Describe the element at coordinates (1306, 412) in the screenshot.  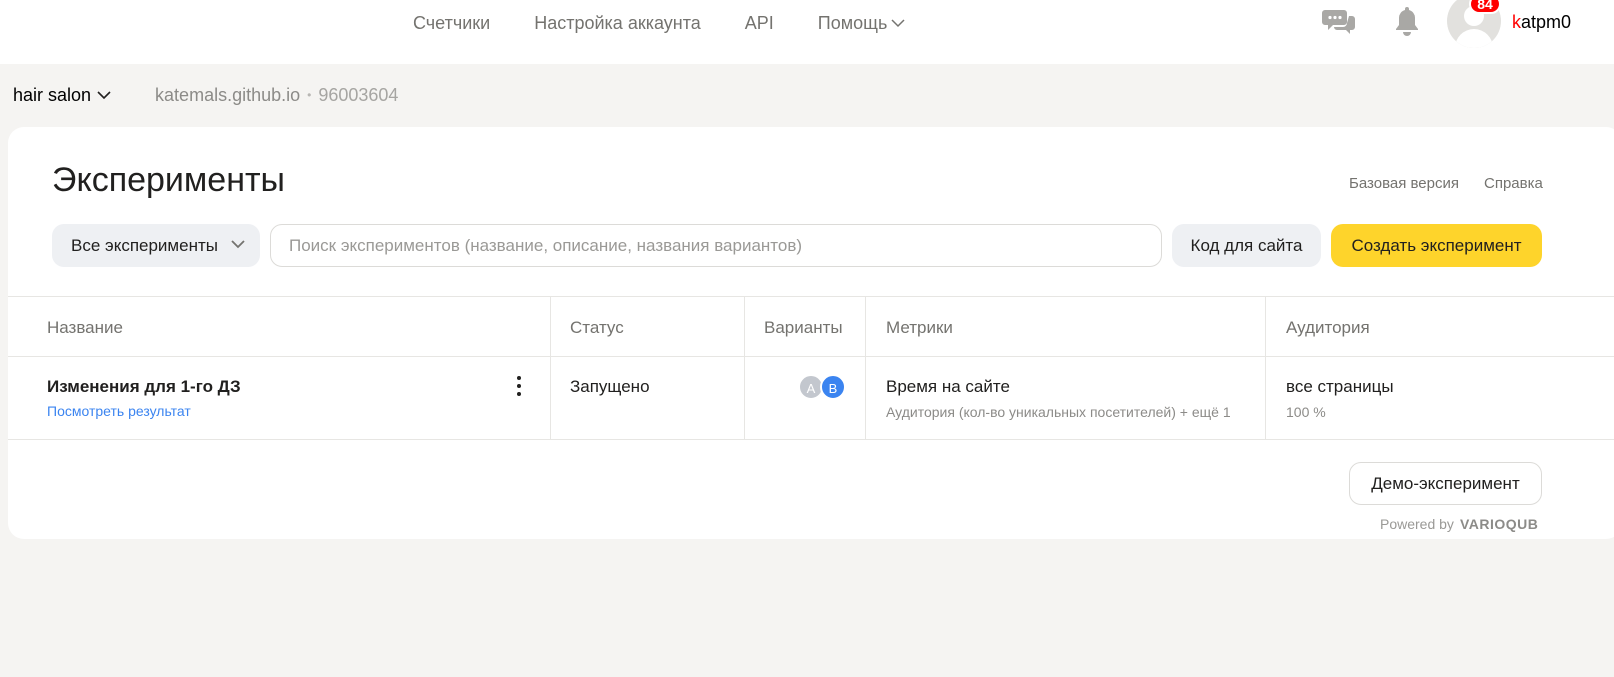
I see `audience-share: 100 %` at that location.